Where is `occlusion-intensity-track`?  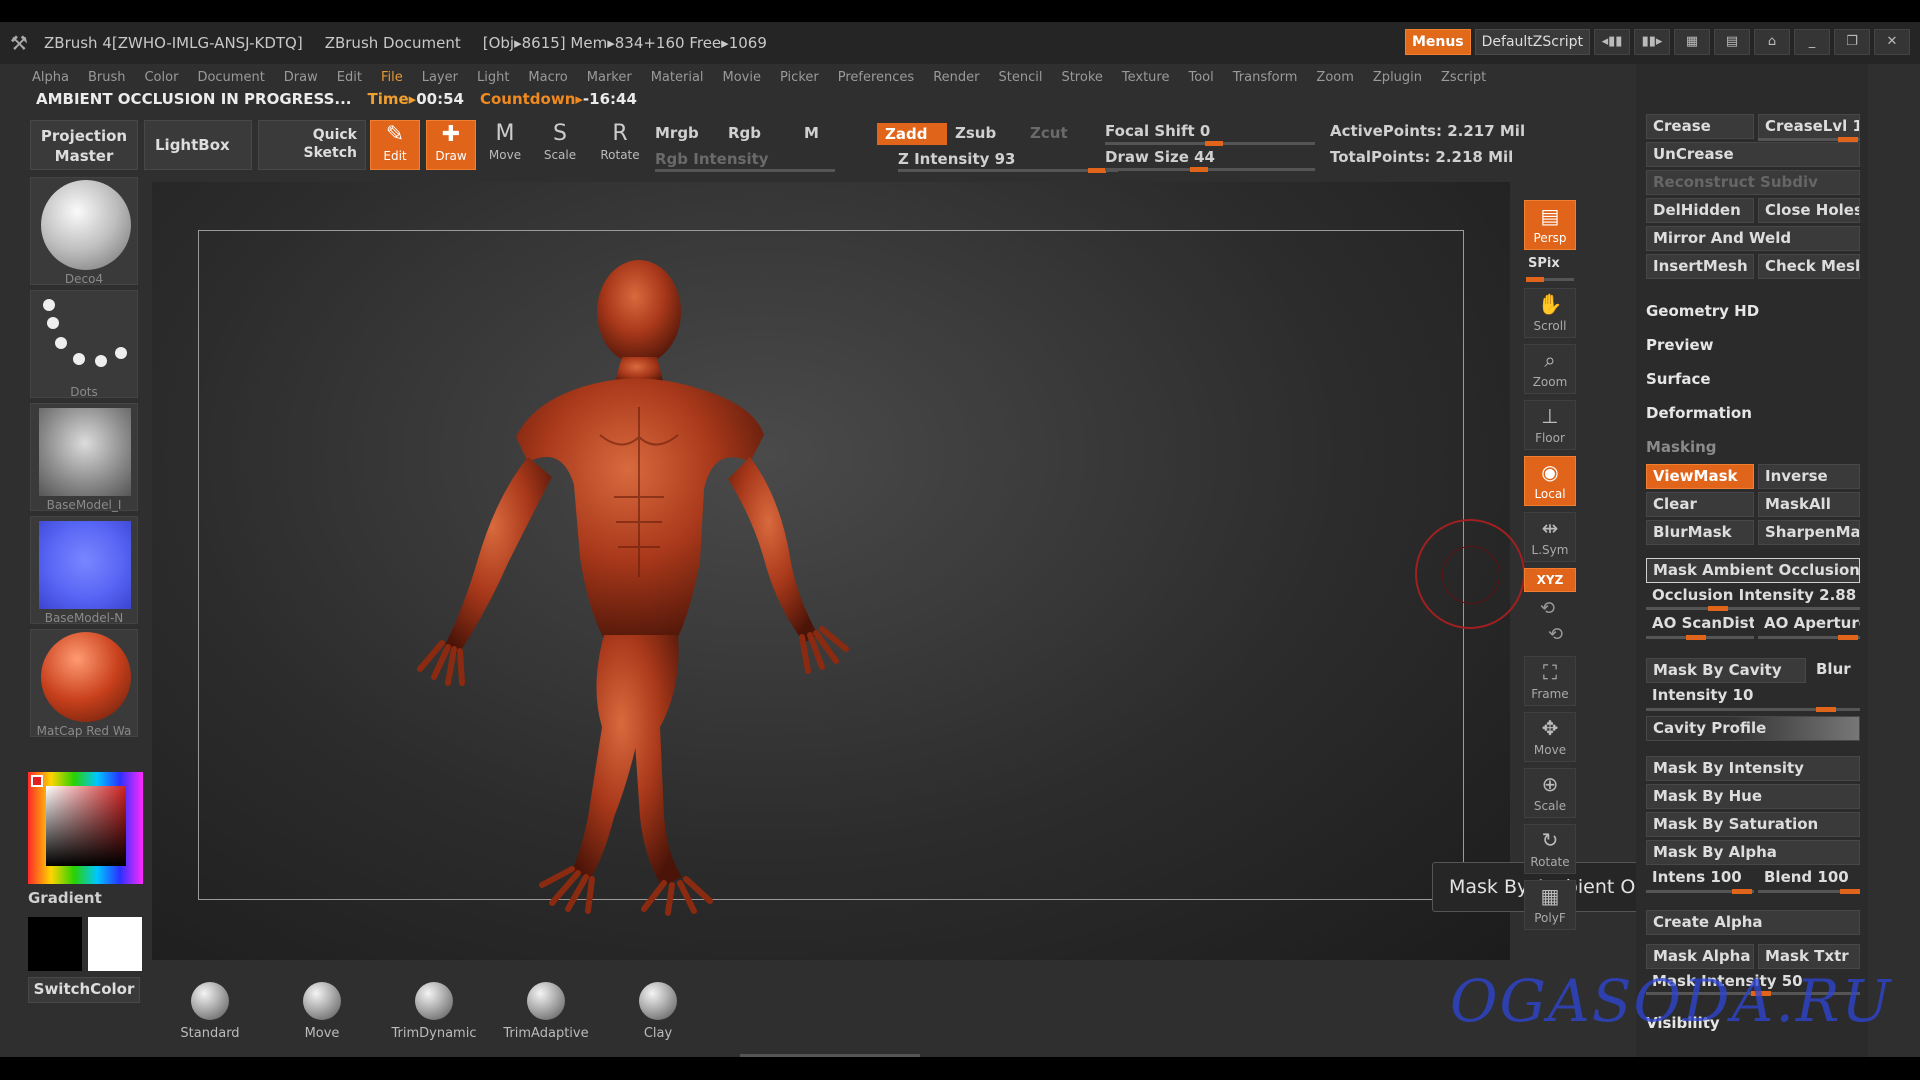
occlusion-intensity-track is located at coordinates (1753, 608).